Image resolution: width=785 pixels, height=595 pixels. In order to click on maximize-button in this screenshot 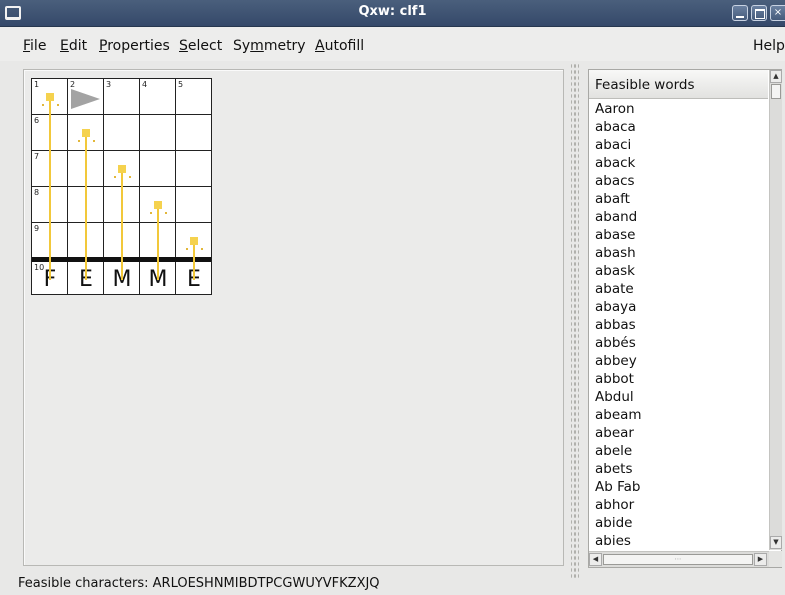, I will do `click(759, 13)`.